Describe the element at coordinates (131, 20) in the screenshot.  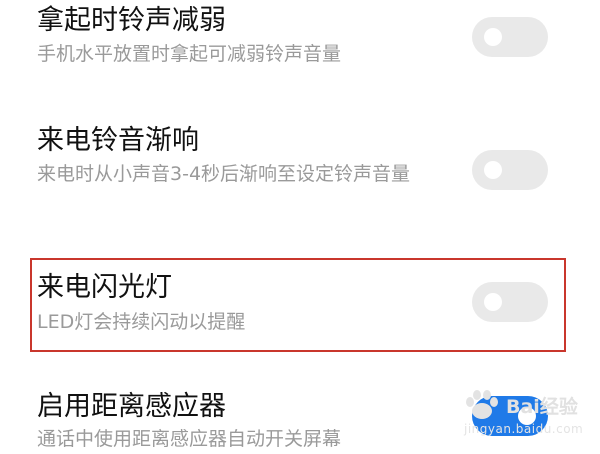
I see `setting-title: 拿起时铃声减弱` at that location.